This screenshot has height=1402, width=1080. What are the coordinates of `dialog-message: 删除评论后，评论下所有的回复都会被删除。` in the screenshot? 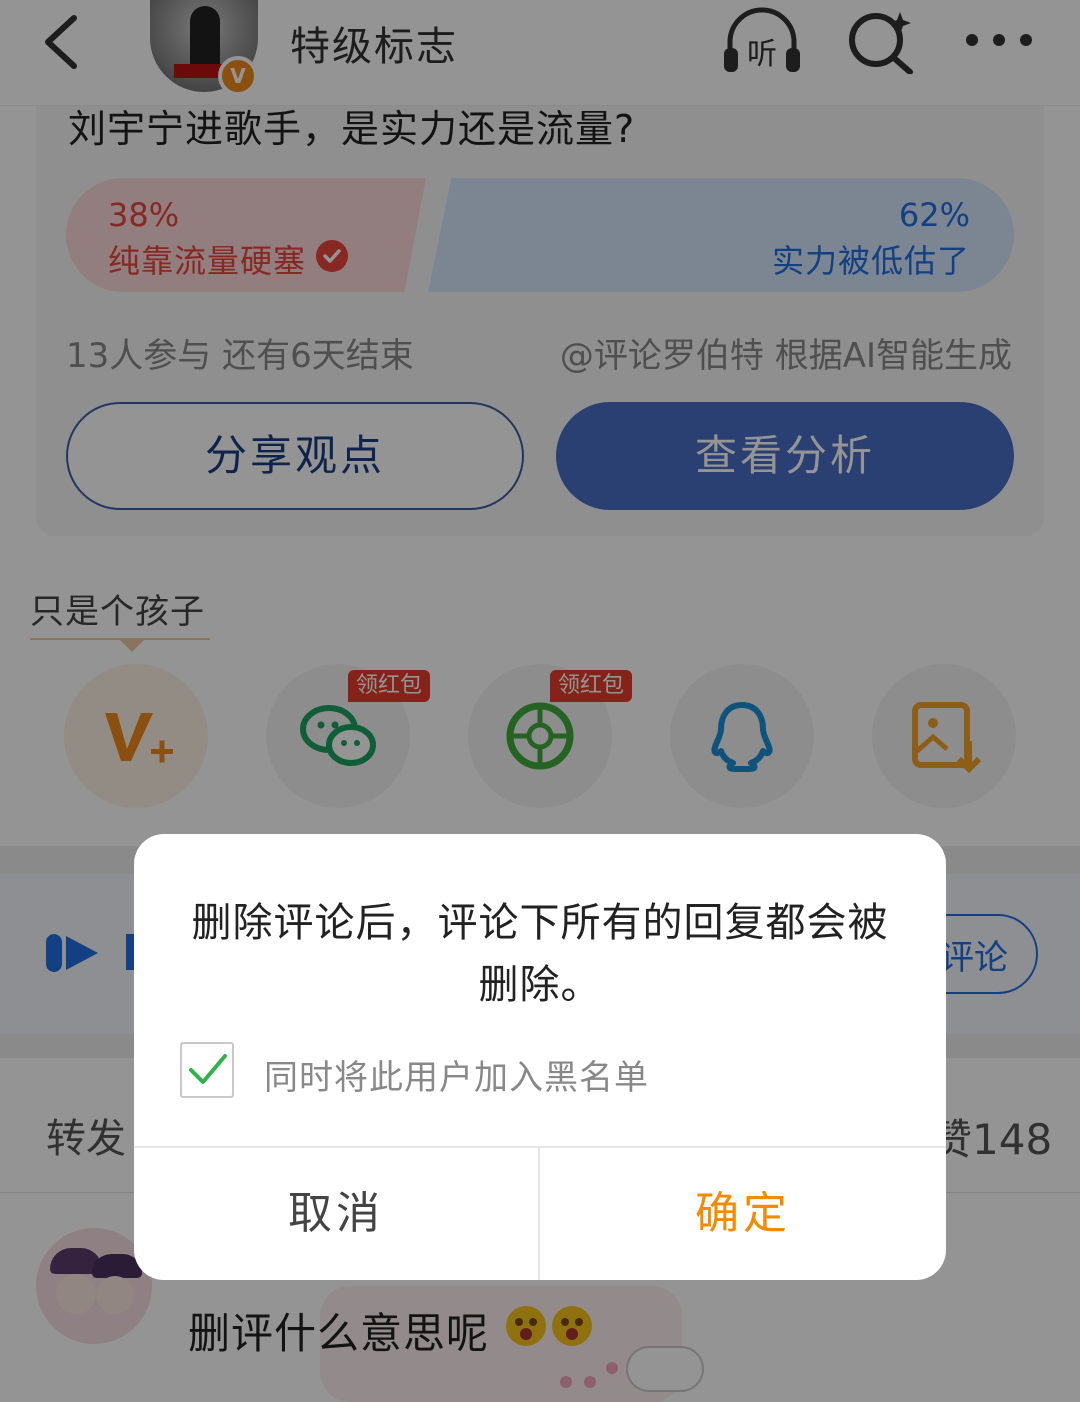 It's located at (540, 954).